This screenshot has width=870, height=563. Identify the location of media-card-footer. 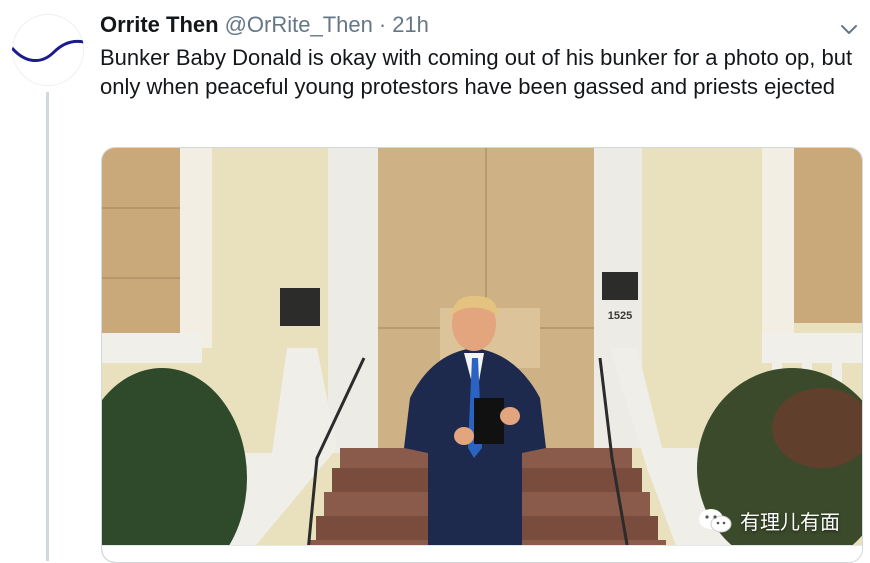
(482, 553).